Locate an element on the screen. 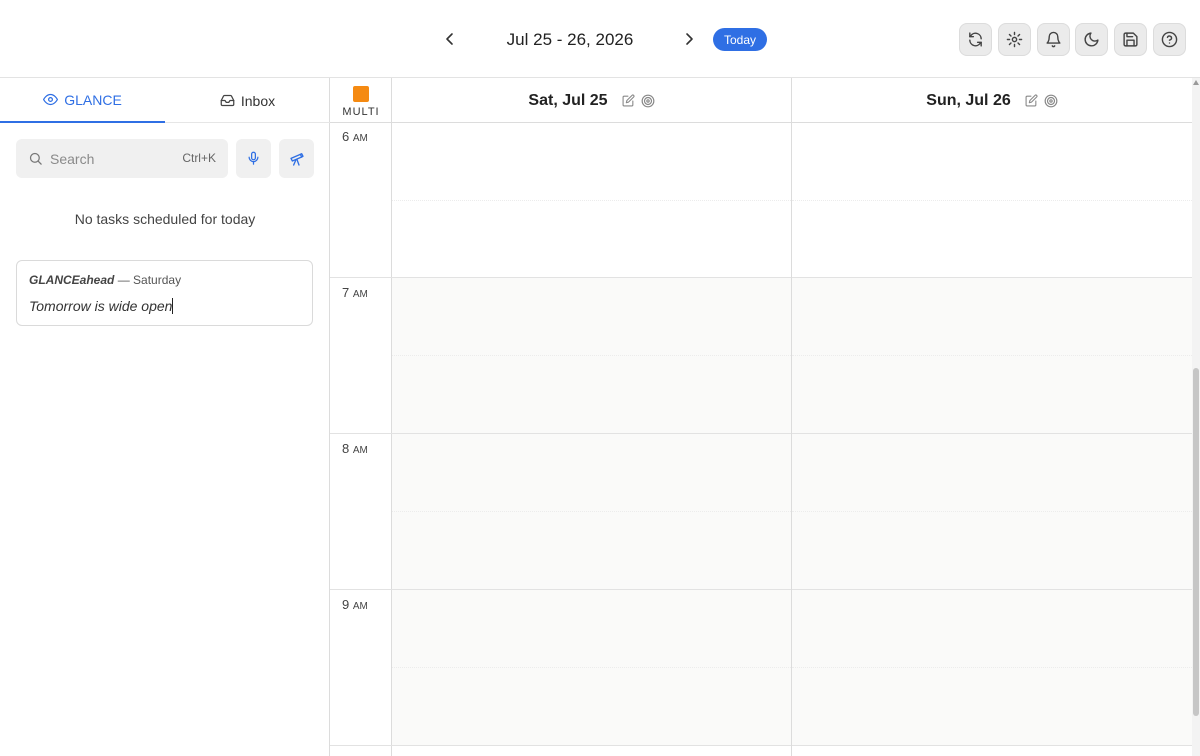  day-header-sat: Sat, Jul 25 is located at coordinates (592, 100).